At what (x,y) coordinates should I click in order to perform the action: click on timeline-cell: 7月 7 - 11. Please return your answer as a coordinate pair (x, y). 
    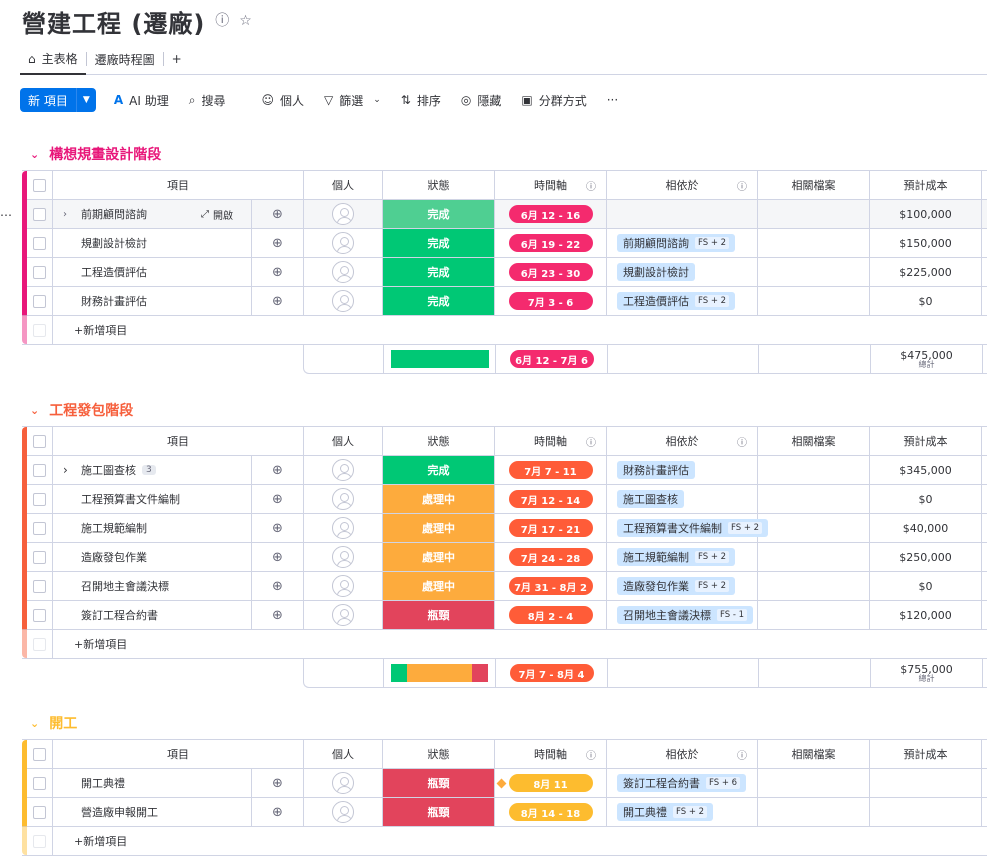
    Looking at the image, I should click on (551, 470).